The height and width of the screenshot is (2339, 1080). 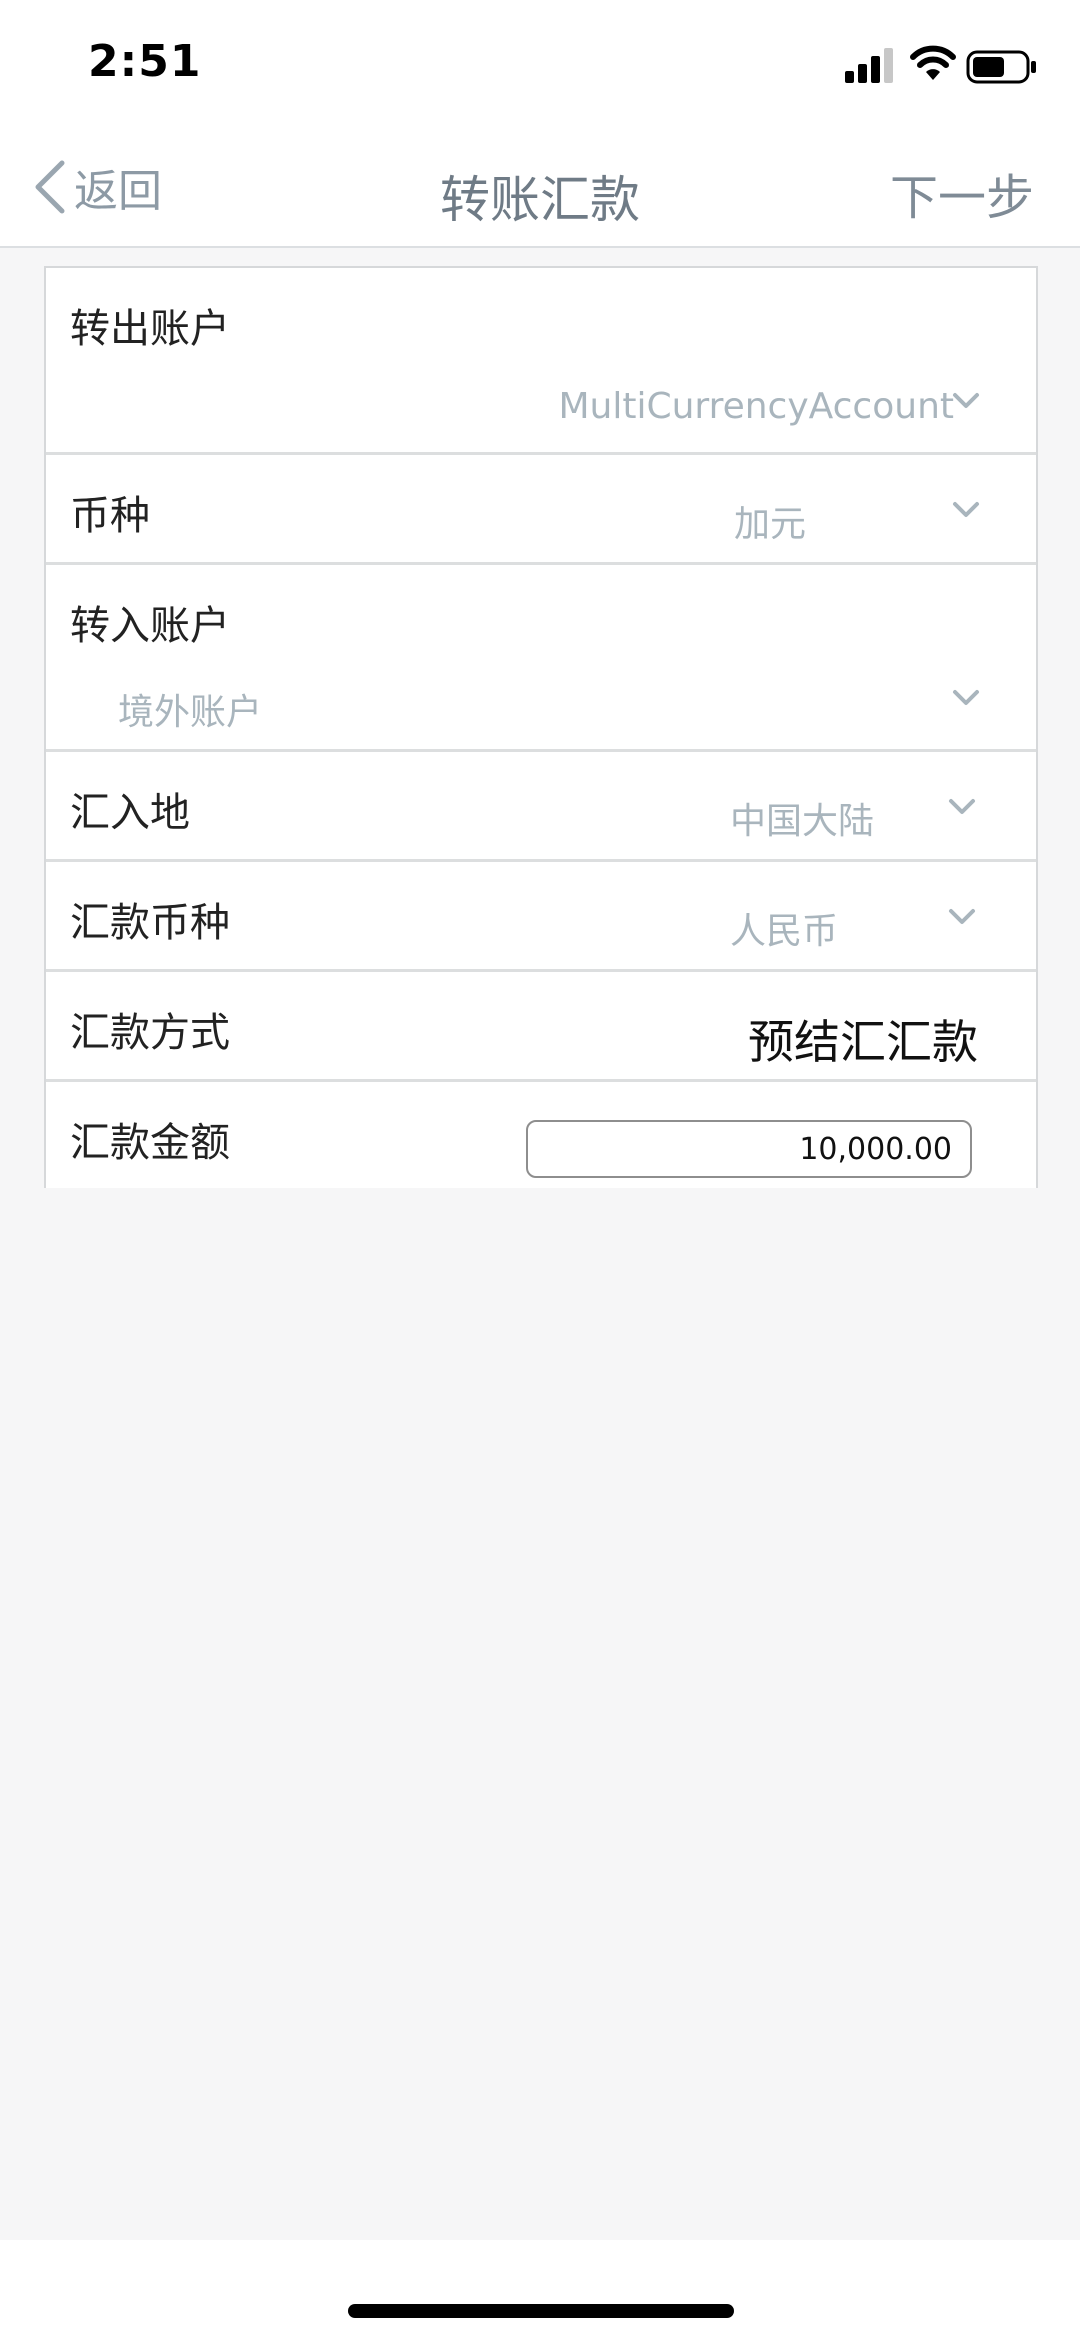 What do you see at coordinates (756, 406) in the screenshot?
I see `from-account-select: MultiCurrencyAccount` at bounding box center [756, 406].